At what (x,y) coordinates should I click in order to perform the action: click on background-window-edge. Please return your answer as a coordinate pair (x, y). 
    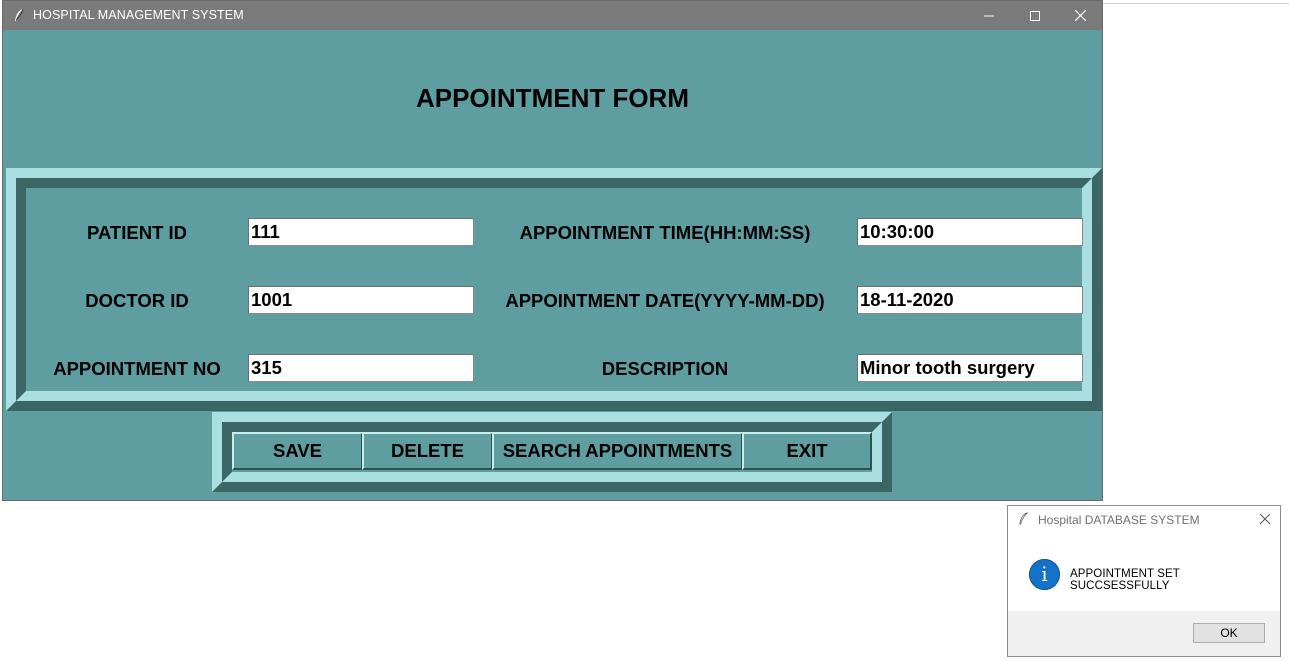
    Looking at the image, I should click on (1196, 3).